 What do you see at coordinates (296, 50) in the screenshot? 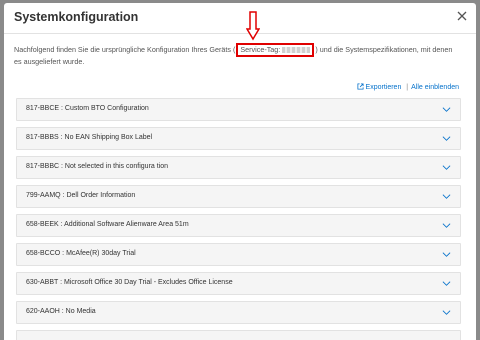
I see `redacted-service-tag` at bounding box center [296, 50].